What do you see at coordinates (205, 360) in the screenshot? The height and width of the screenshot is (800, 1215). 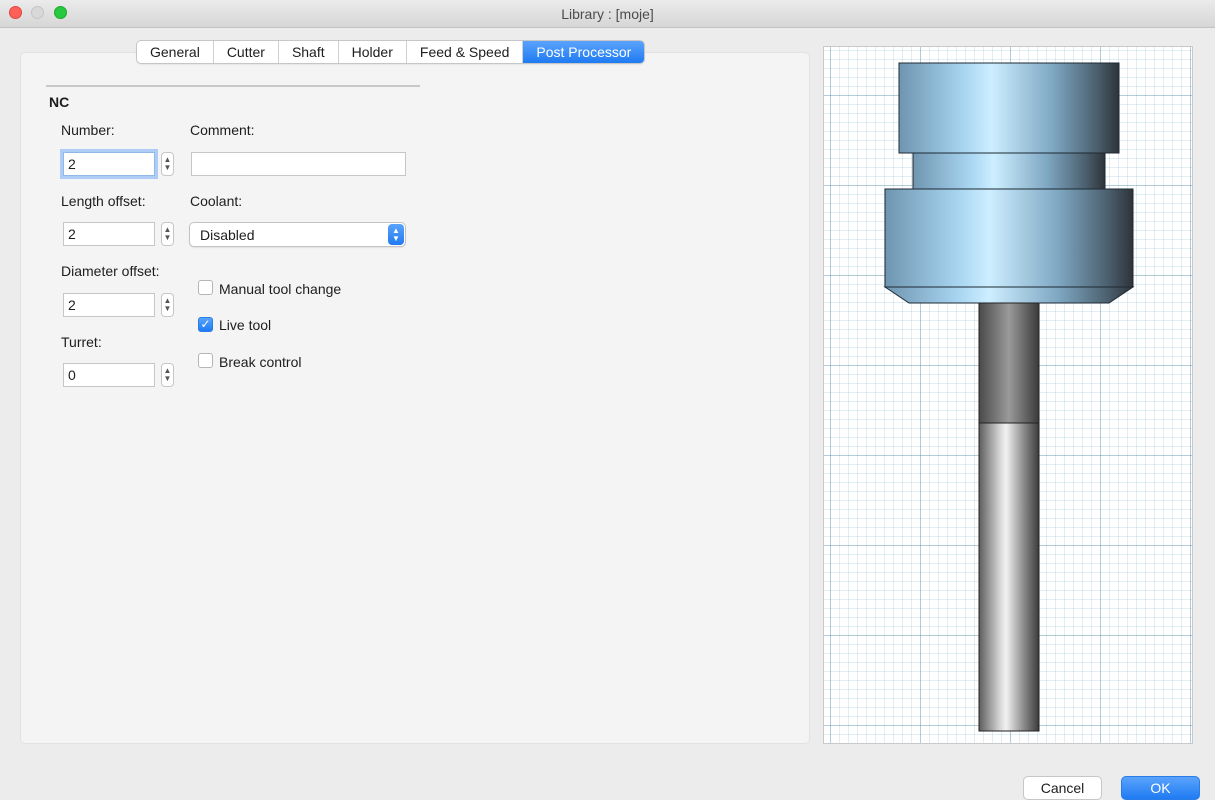 I see `break-control-checkbox` at bounding box center [205, 360].